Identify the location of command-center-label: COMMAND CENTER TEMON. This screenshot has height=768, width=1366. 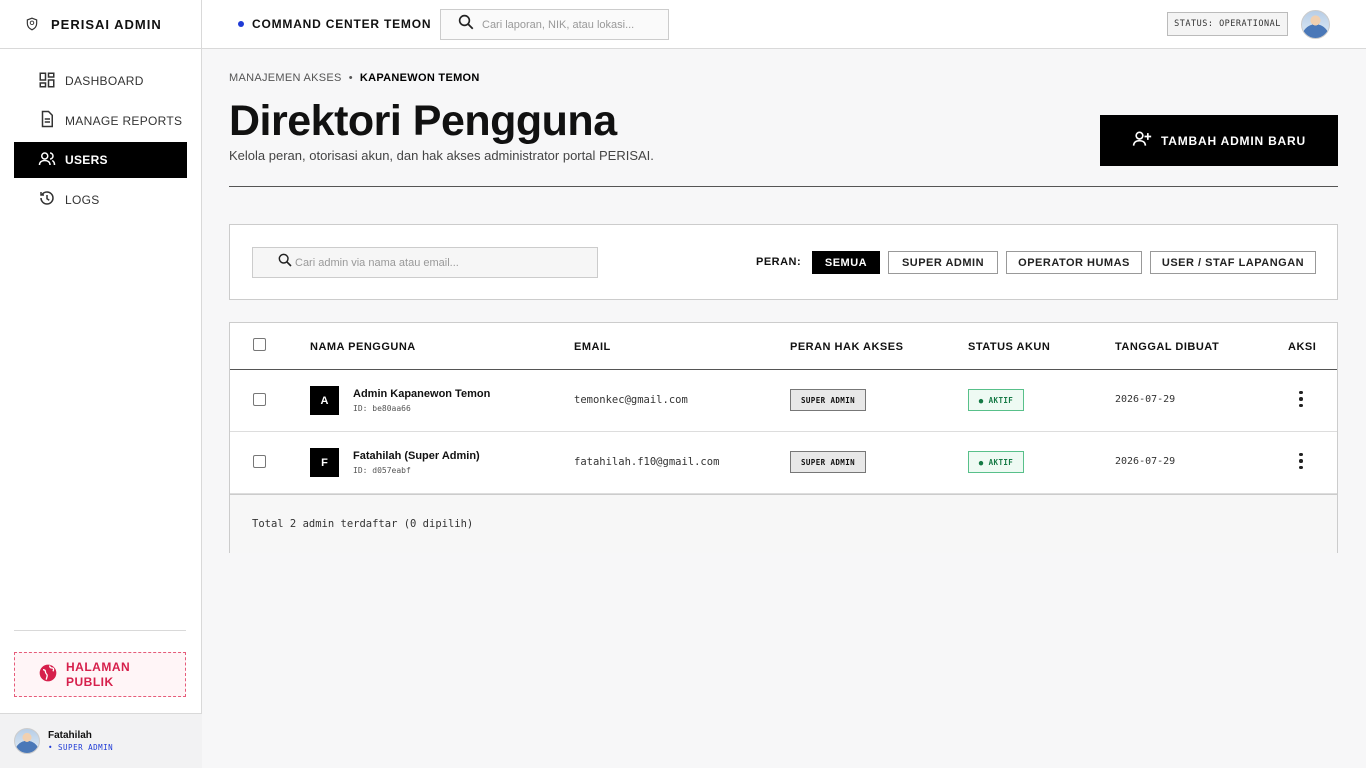
(334, 24).